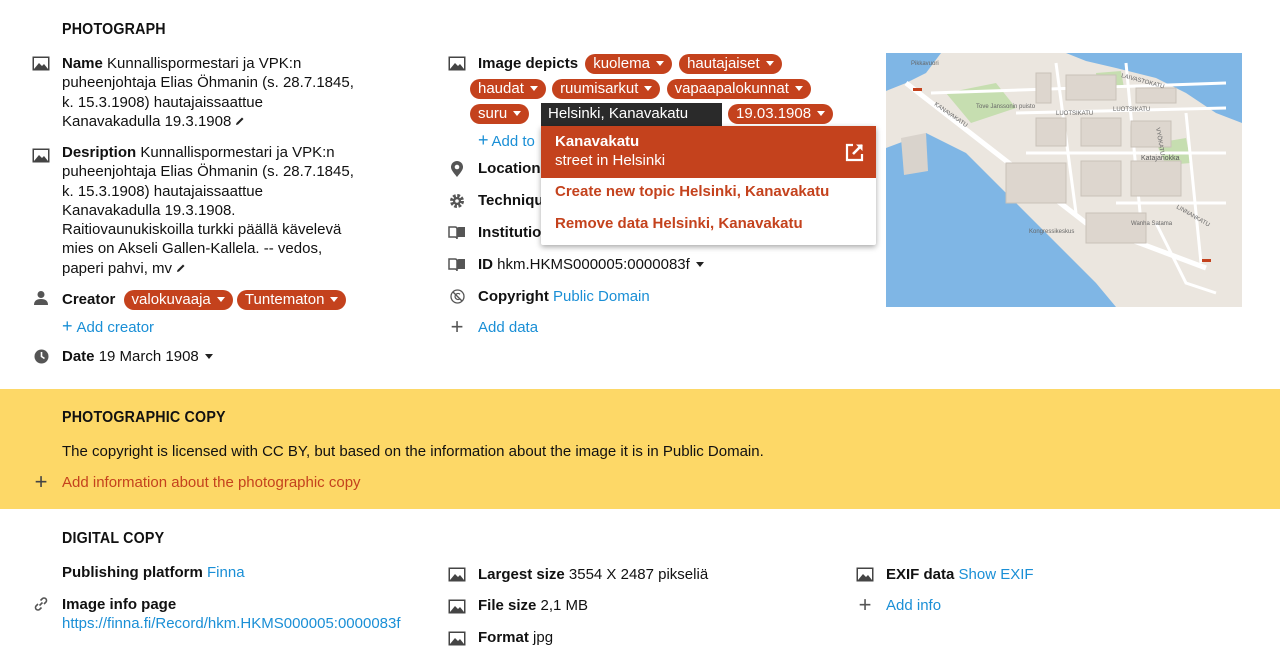  What do you see at coordinates (1006, 107) in the screenshot?
I see `map-label: Tove Janssonin puisto` at bounding box center [1006, 107].